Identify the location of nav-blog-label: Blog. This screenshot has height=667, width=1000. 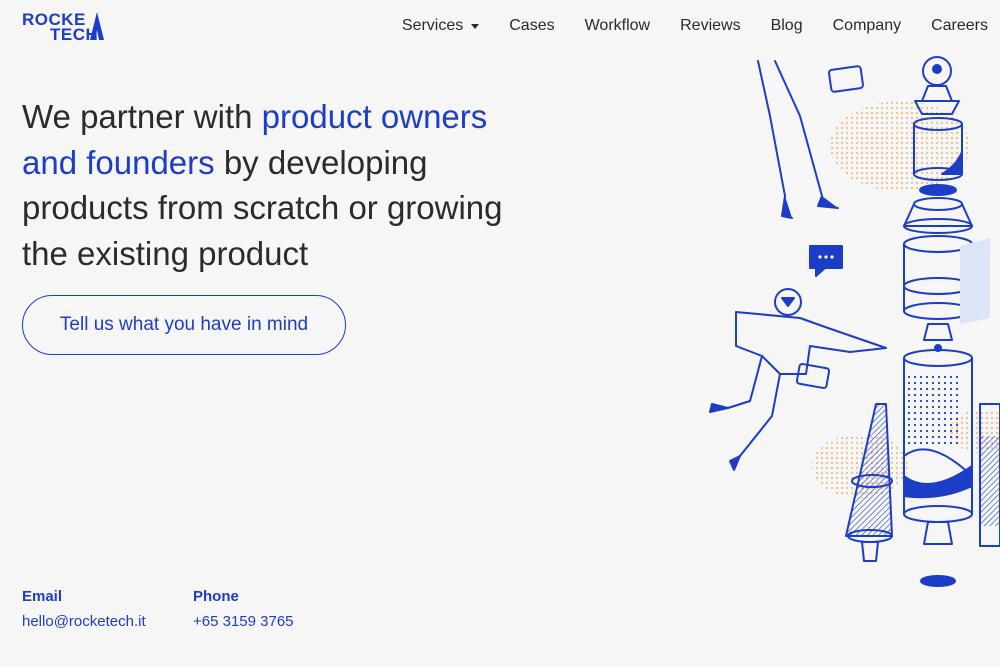
(786, 25).